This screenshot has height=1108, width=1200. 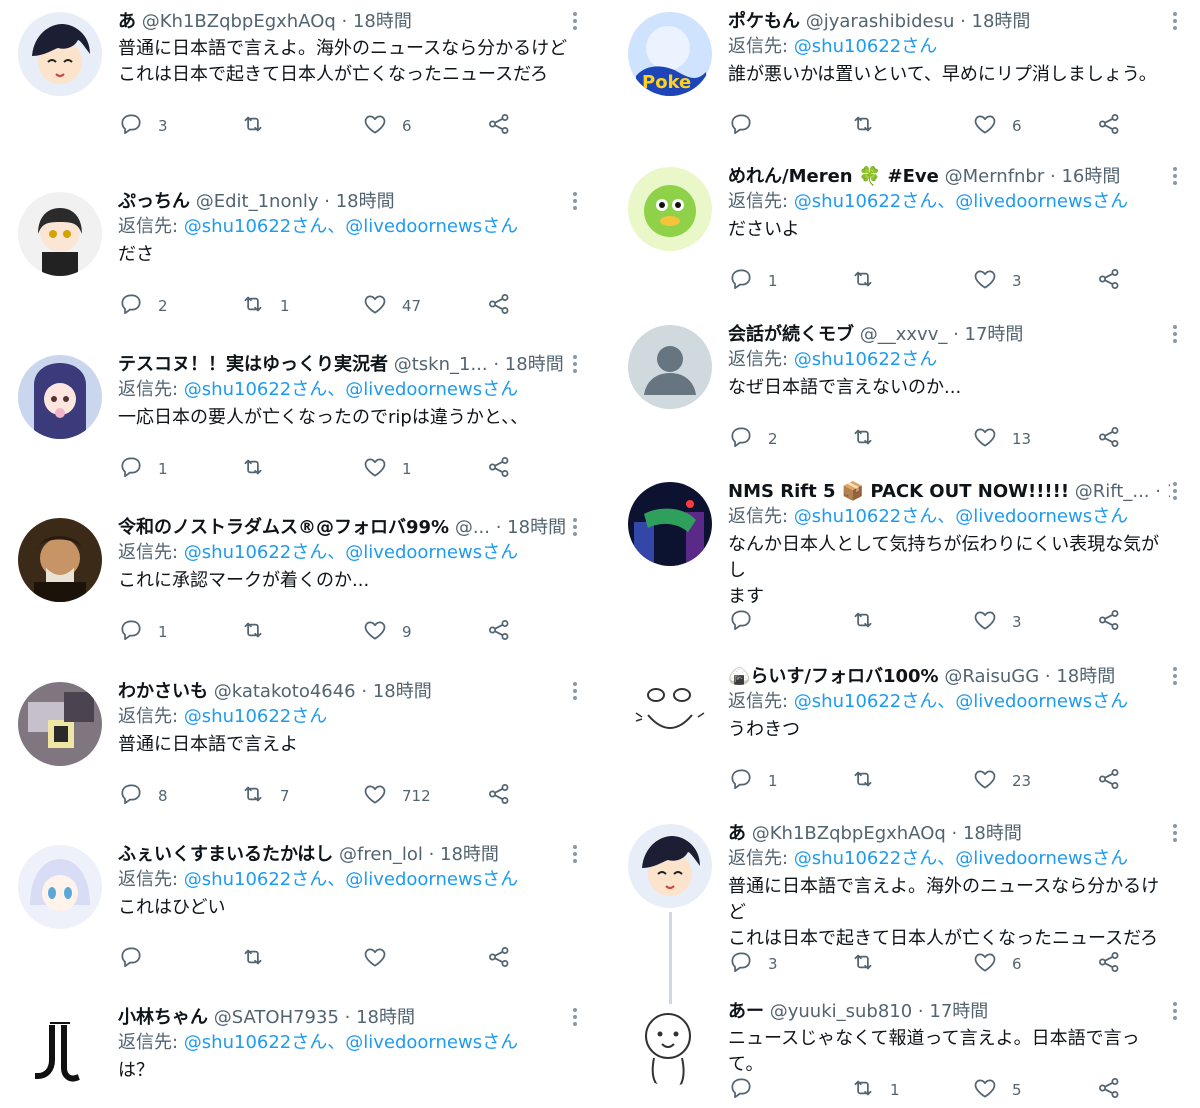 What do you see at coordinates (746, 1011) in the screenshot?
I see `display-name: あー` at bounding box center [746, 1011].